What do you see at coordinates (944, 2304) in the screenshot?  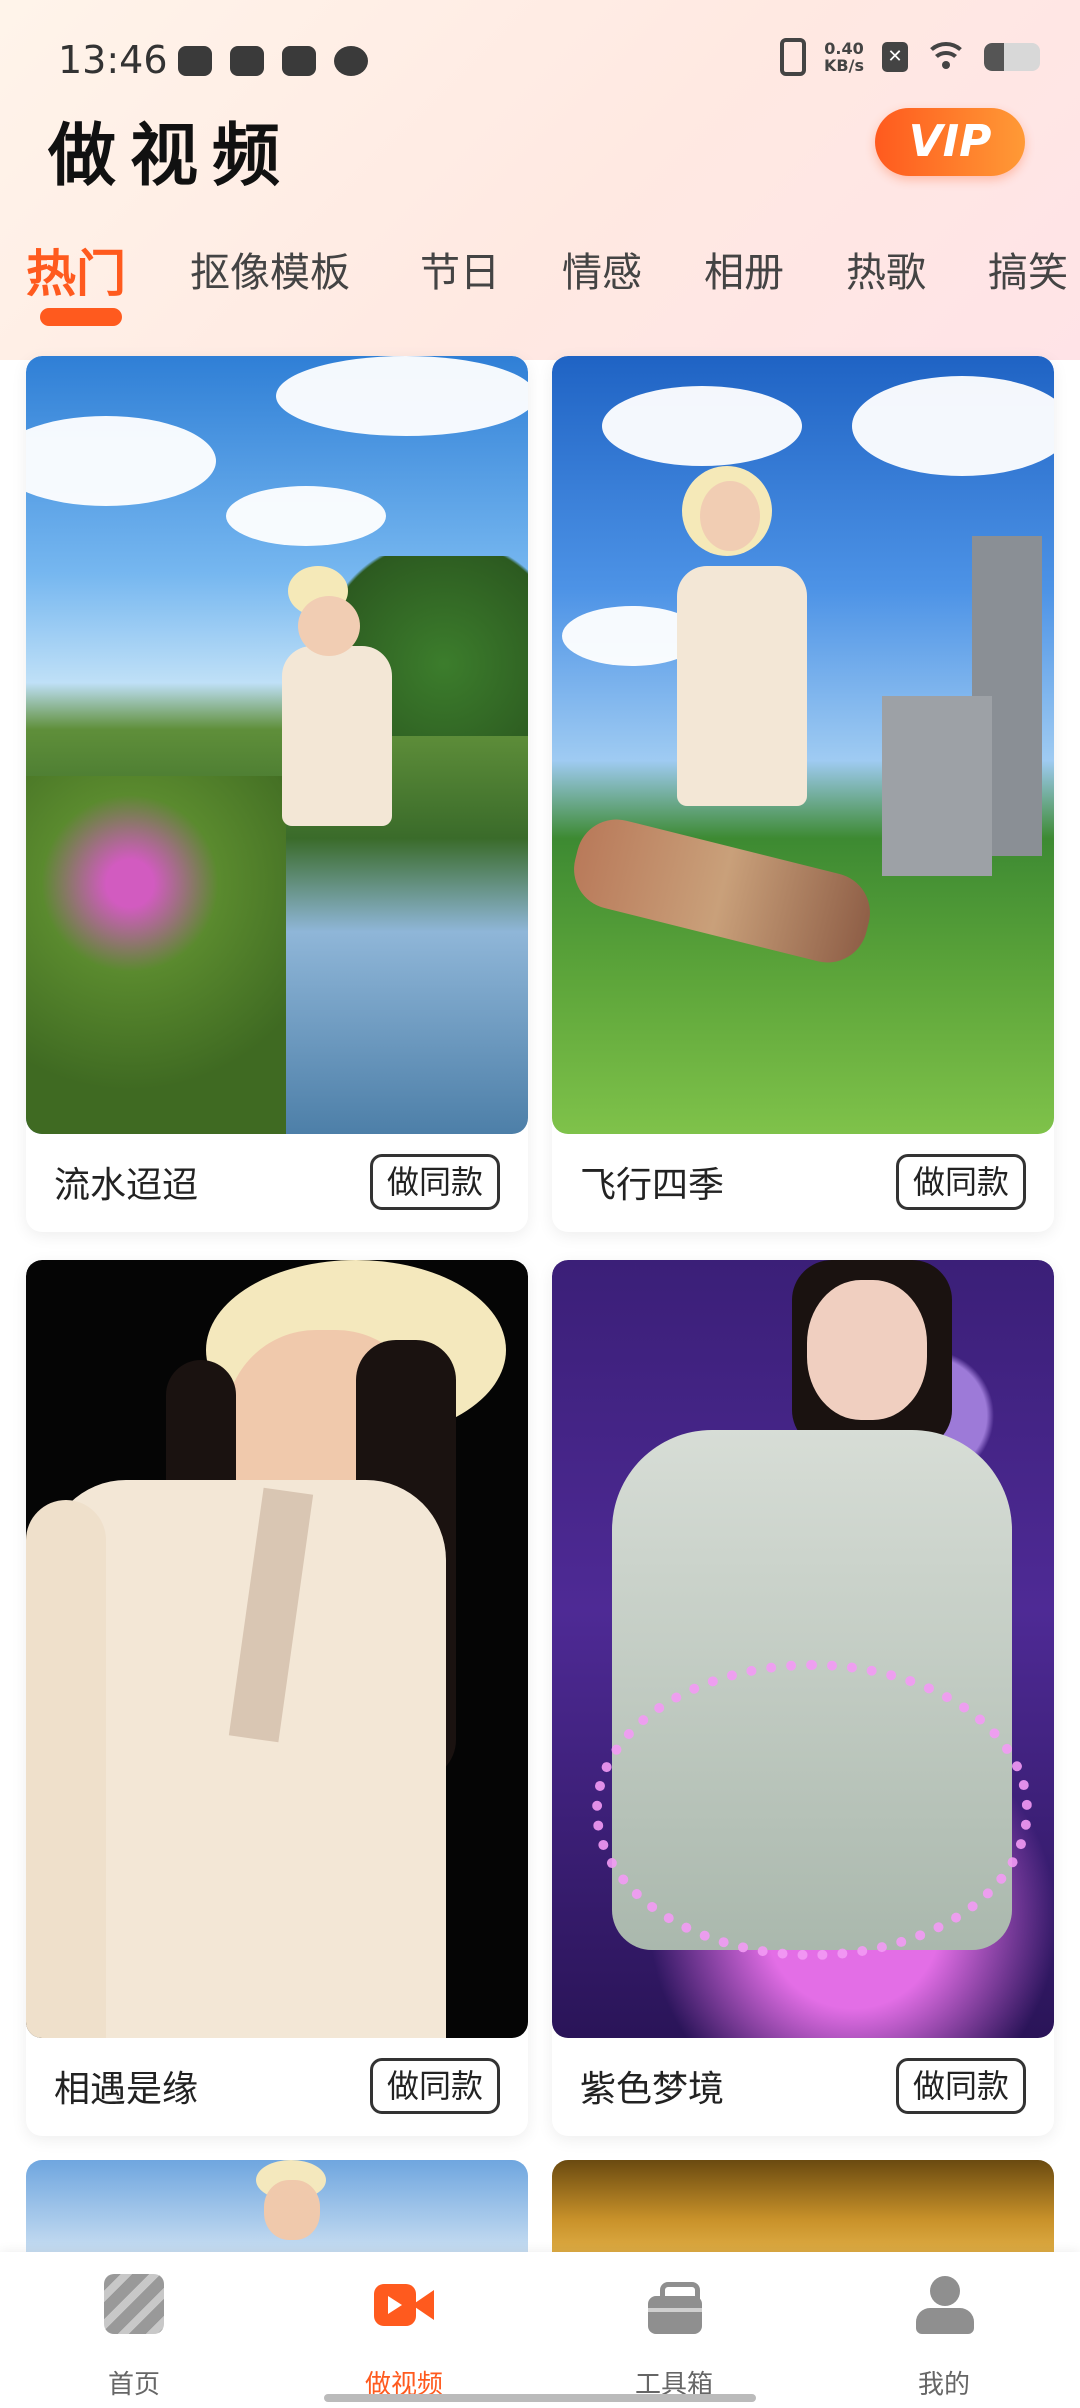 I see `profile-icon` at bounding box center [944, 2304].